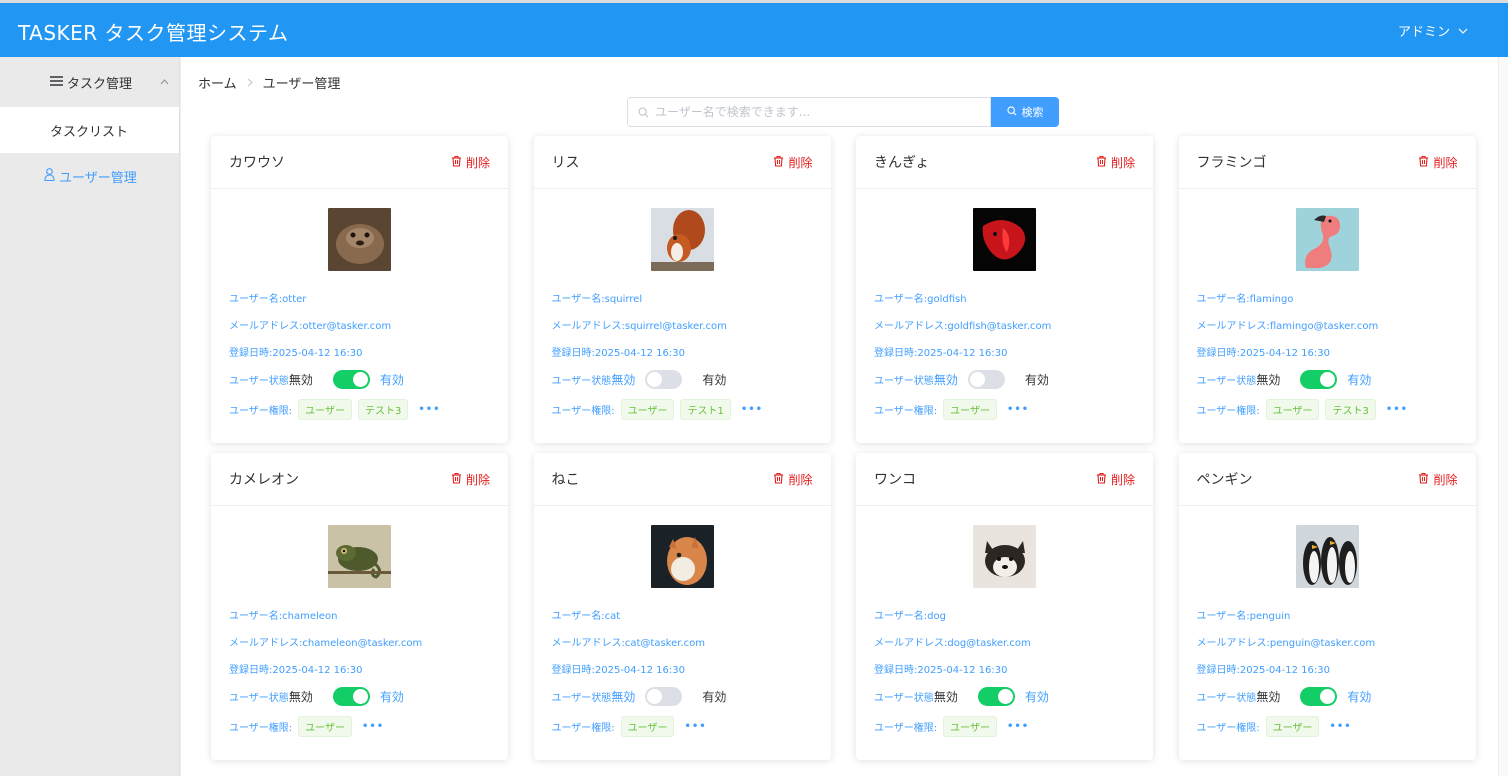 The height and width of the screenshot is (776, 1508). What do you see at coordinates (164, 82) in the screenshot?
I see `chevron-up-icon` at bounding box center [164, 82].